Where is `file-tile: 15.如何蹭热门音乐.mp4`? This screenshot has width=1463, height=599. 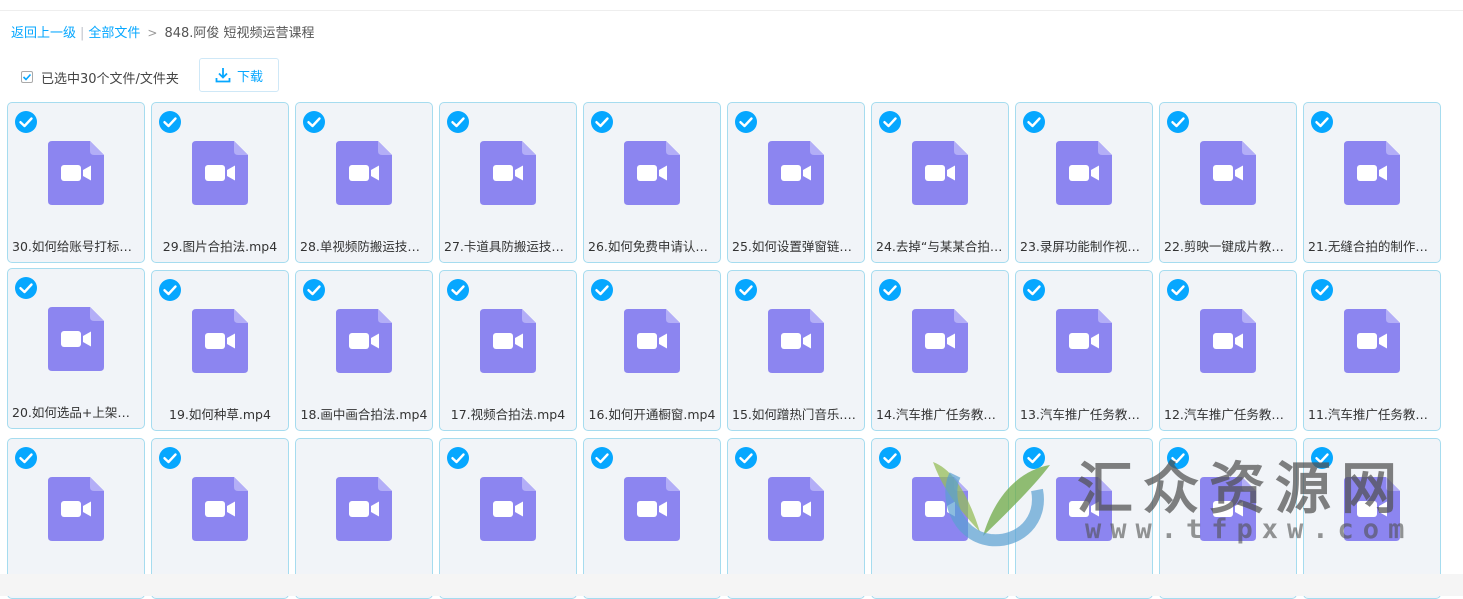 file-tile: 15.如何蹭热门音乐.mp4 is located at coordinates (796, 350).